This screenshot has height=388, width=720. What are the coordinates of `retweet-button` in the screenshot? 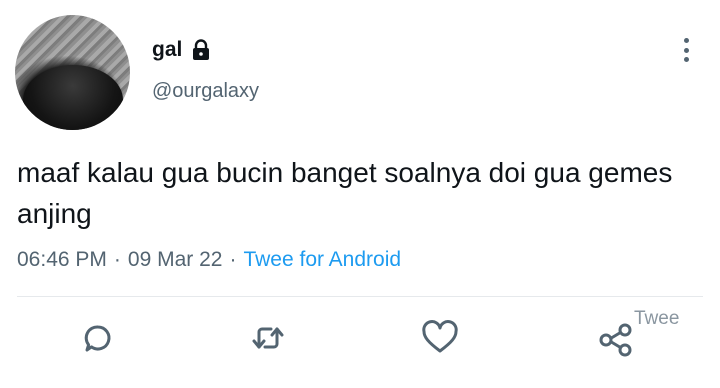 It's located at (268, 338).